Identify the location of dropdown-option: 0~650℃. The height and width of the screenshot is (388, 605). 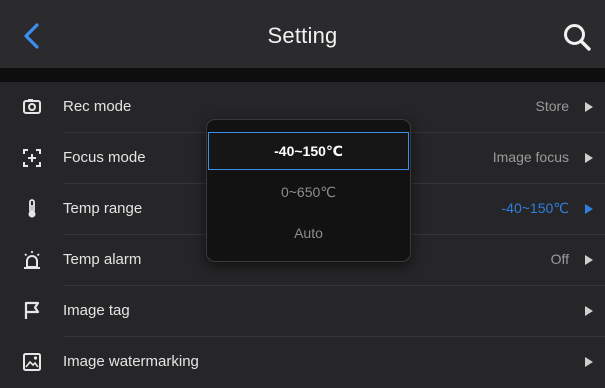
(308, 192).